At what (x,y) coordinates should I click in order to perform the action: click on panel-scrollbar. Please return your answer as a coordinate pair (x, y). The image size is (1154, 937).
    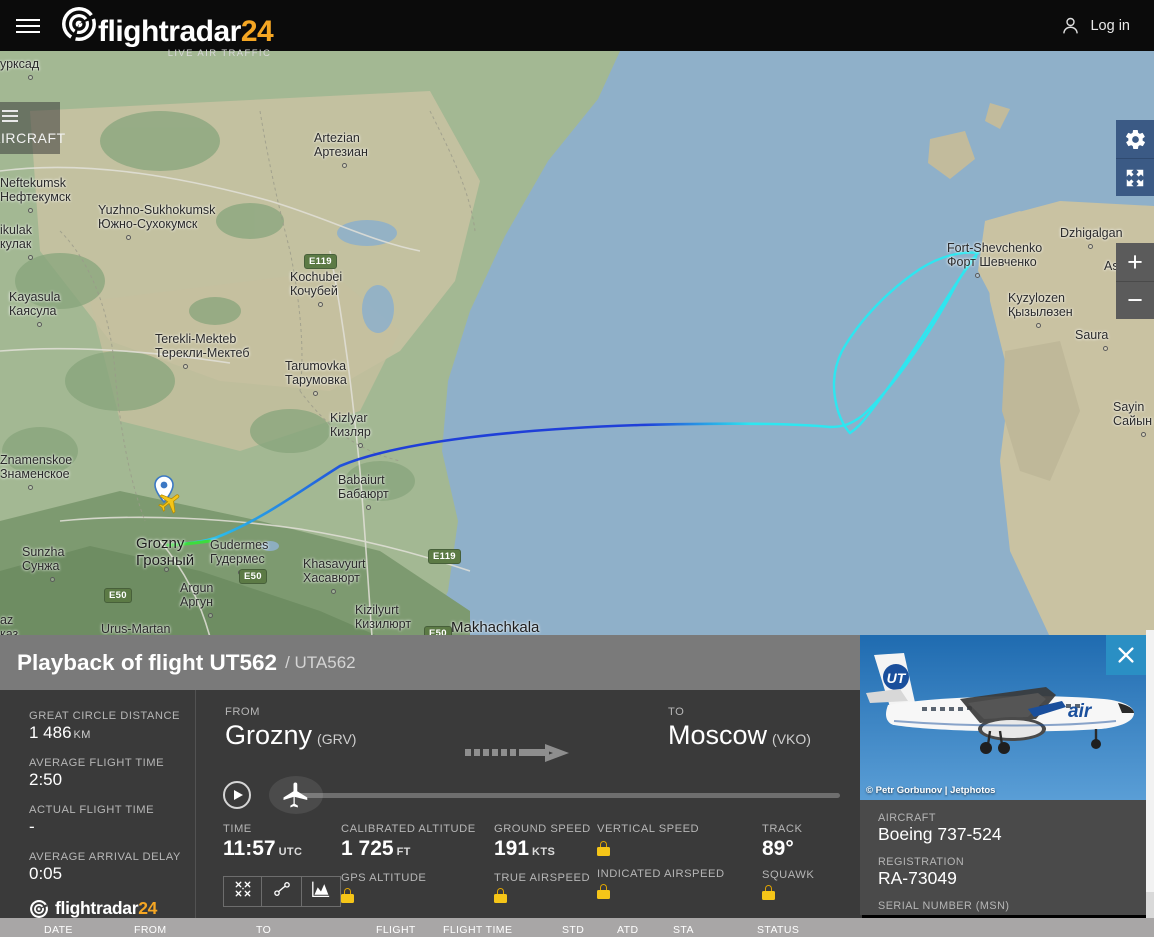
    Looking at the image, I should click on (1150, 774).